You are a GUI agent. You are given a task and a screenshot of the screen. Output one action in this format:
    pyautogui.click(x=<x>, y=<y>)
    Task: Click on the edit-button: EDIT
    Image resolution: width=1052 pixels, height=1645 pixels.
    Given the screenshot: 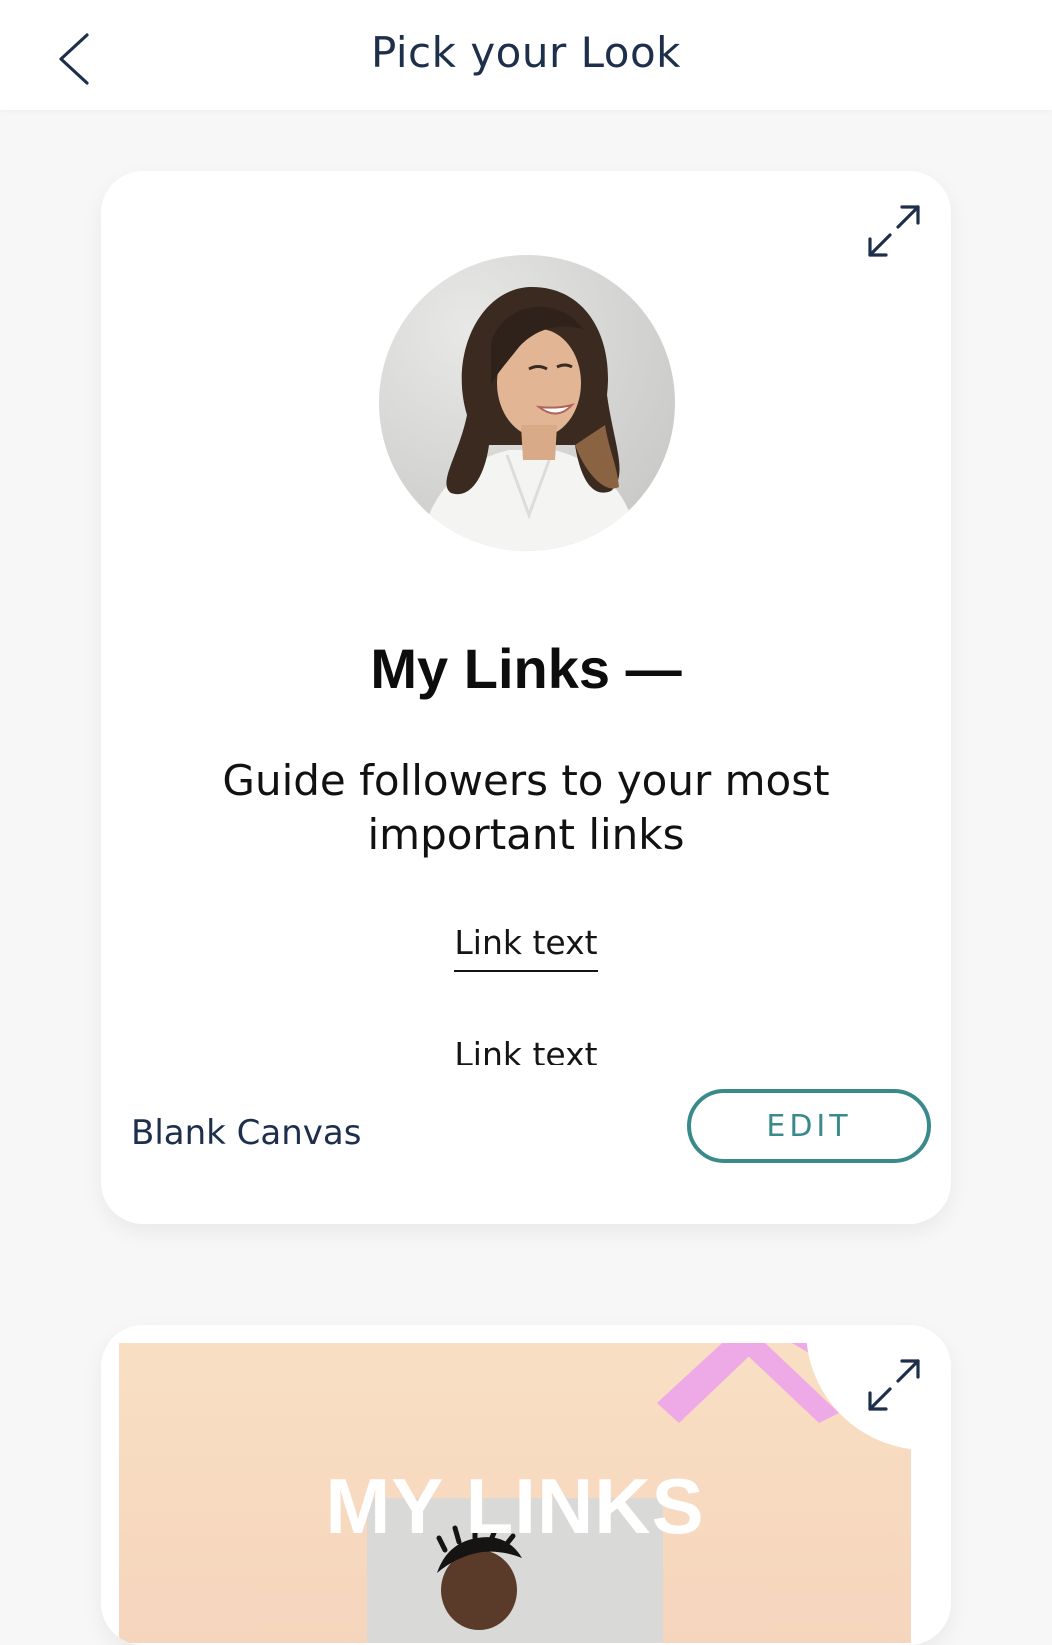 What is the action you would take?
    pyautogui.click(x=809, y=1126)
    